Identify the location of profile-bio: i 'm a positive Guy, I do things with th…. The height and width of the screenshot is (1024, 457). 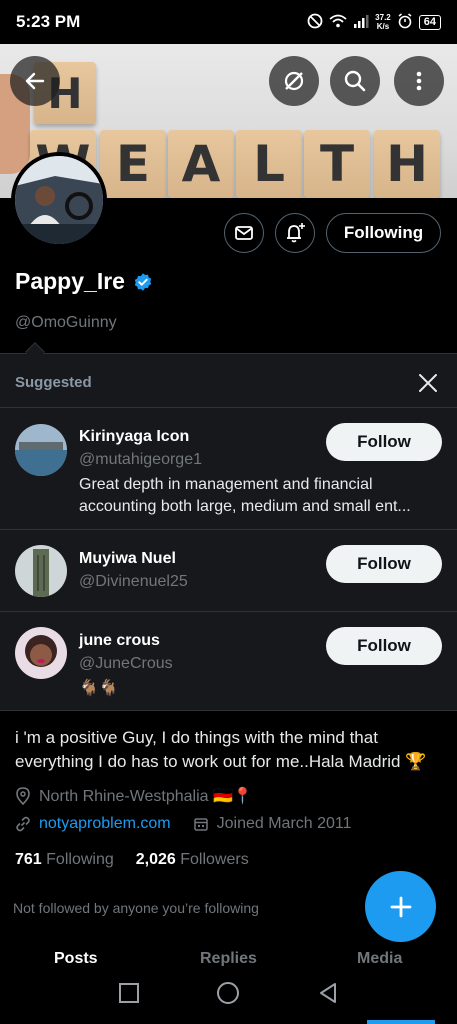
(221, 749).